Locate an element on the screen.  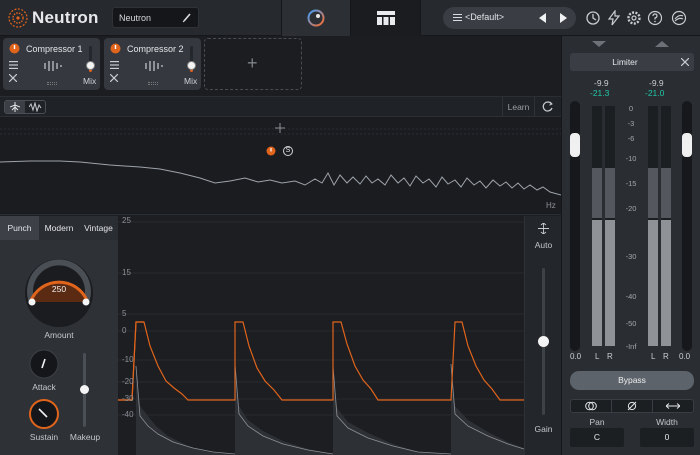
swap-arrows-icon is located at coordinates (673, 406).